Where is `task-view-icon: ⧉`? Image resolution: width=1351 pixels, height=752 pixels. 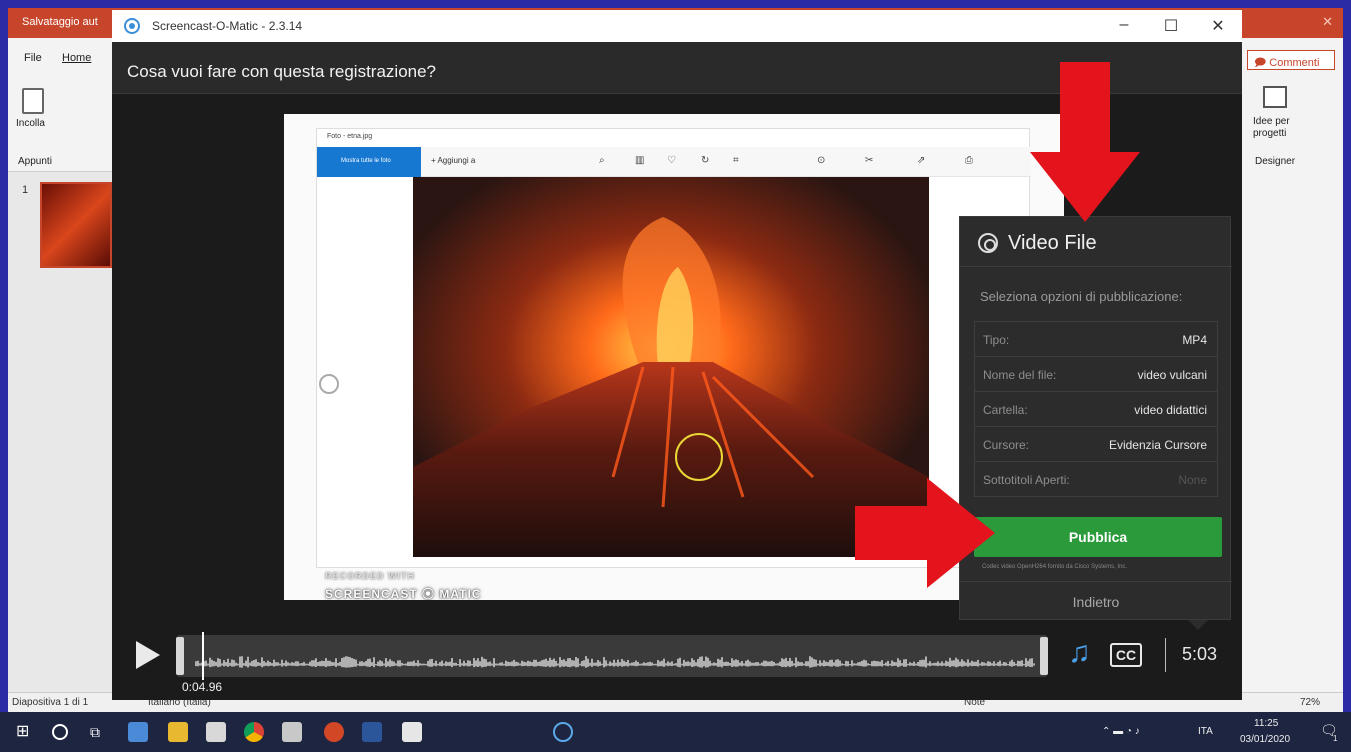
task-view-icon: ⧉ is located at coordinates (100, 732).